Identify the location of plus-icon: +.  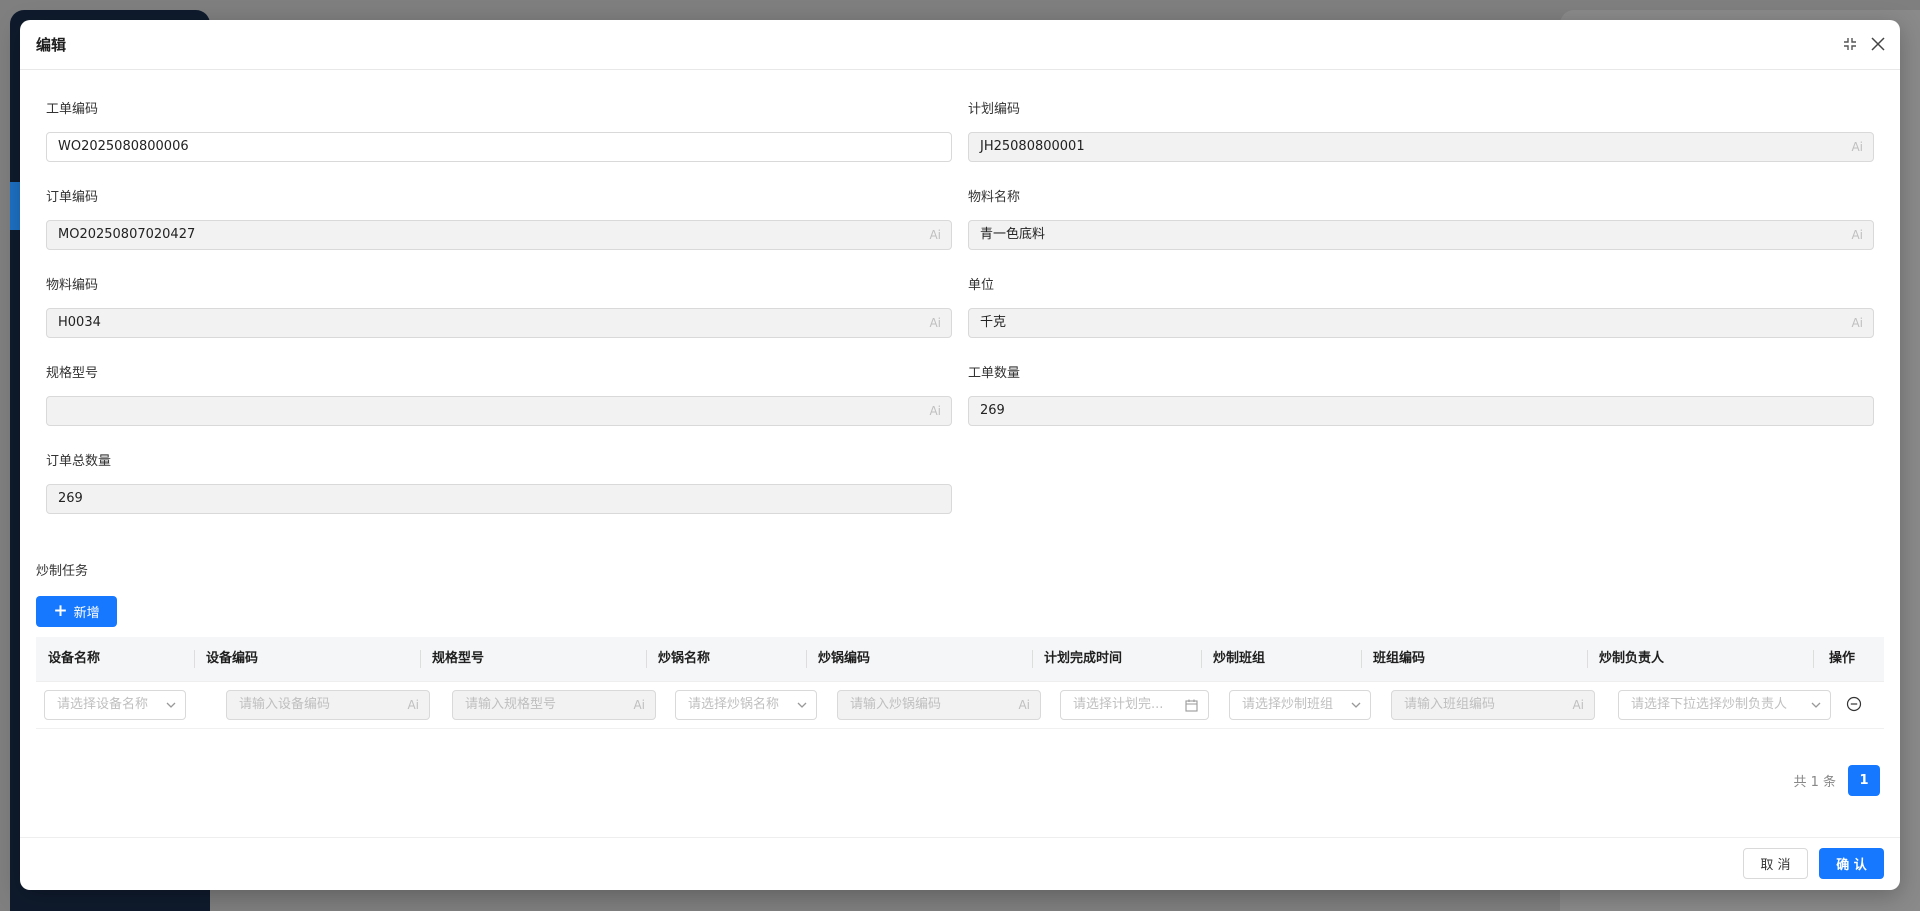
(60, 611).